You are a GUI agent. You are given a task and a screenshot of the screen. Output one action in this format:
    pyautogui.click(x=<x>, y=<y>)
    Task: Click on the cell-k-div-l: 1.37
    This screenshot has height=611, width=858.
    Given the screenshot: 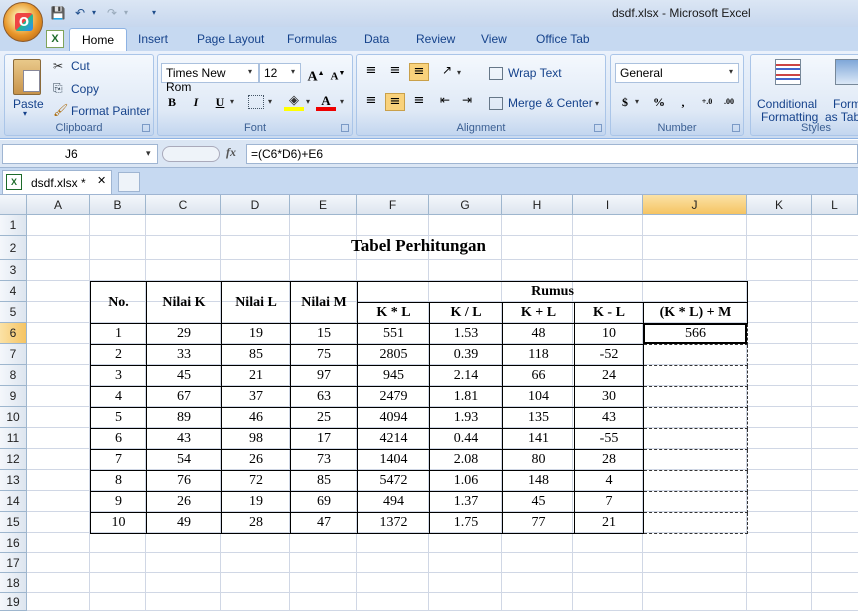 What is the action you would take?
    pyautogui.click(x=466, y=502)
    